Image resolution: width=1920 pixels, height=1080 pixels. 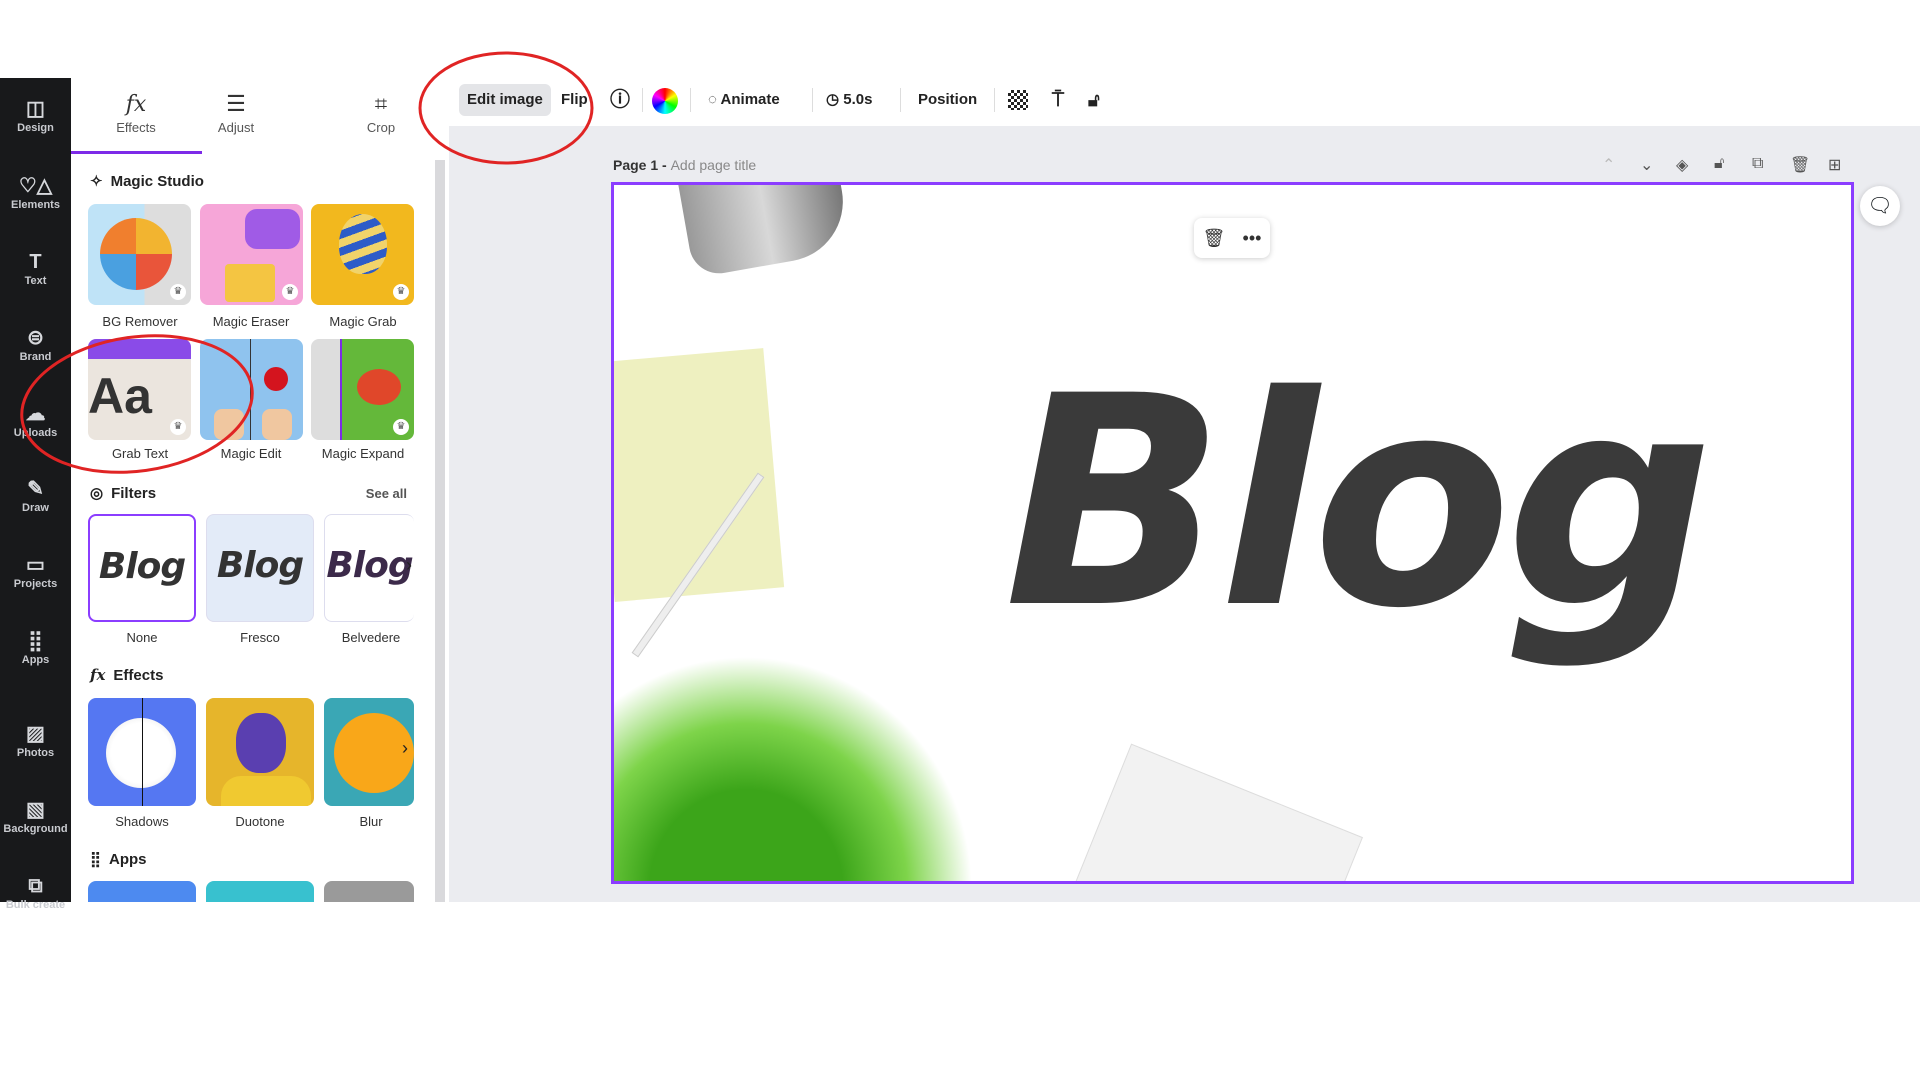 I want to click on annotation-circle-grab-text, so click(x=137, y=404).